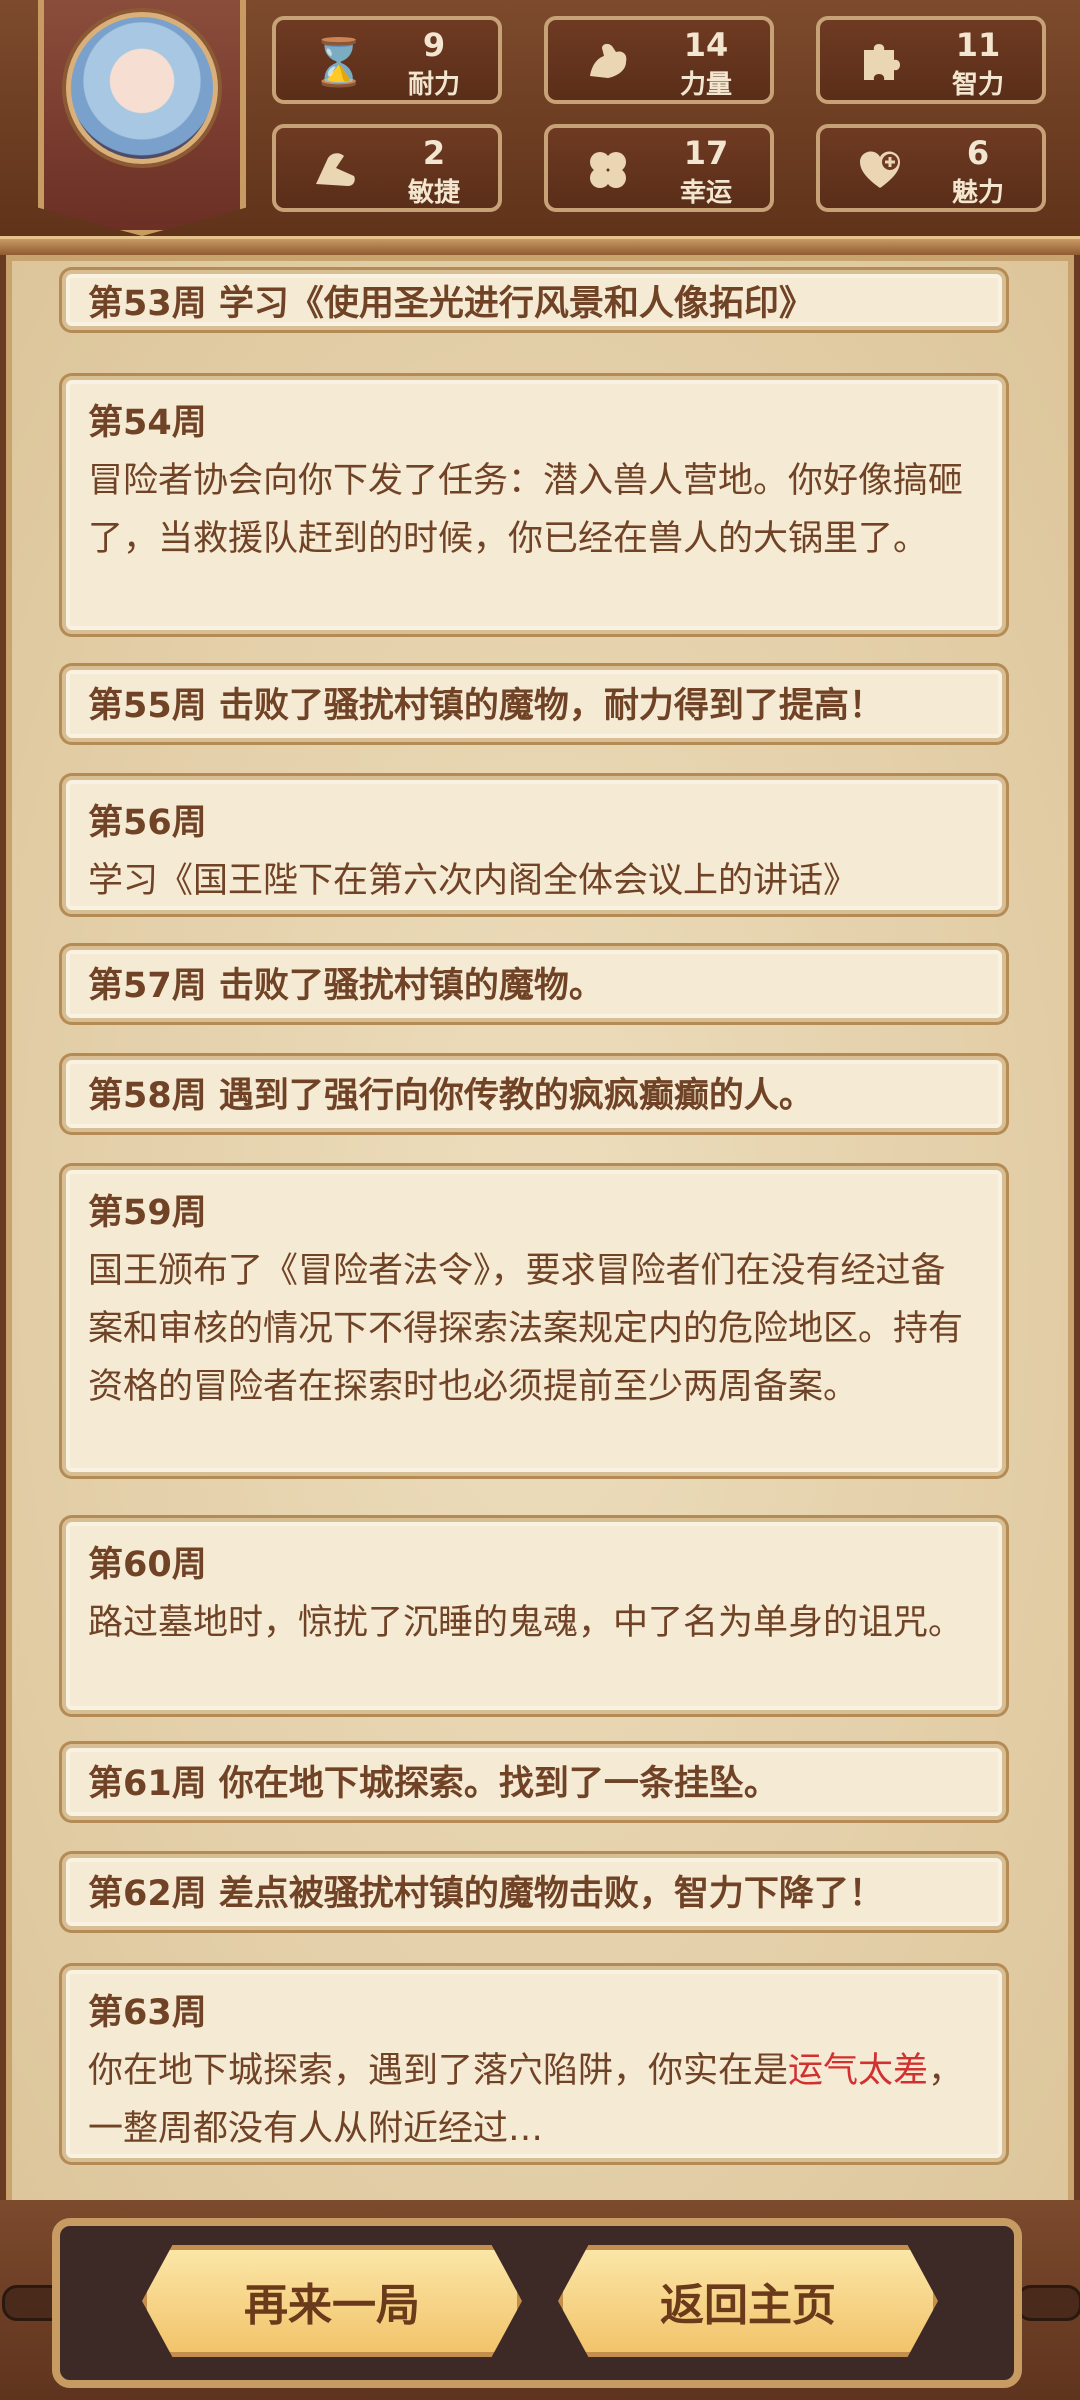 The height and width of the screenshot is (2400, 1080). Describe the element at coordinates (748, 2305) in the screenshot. I see `return-home-label: 返回主页` at that location.